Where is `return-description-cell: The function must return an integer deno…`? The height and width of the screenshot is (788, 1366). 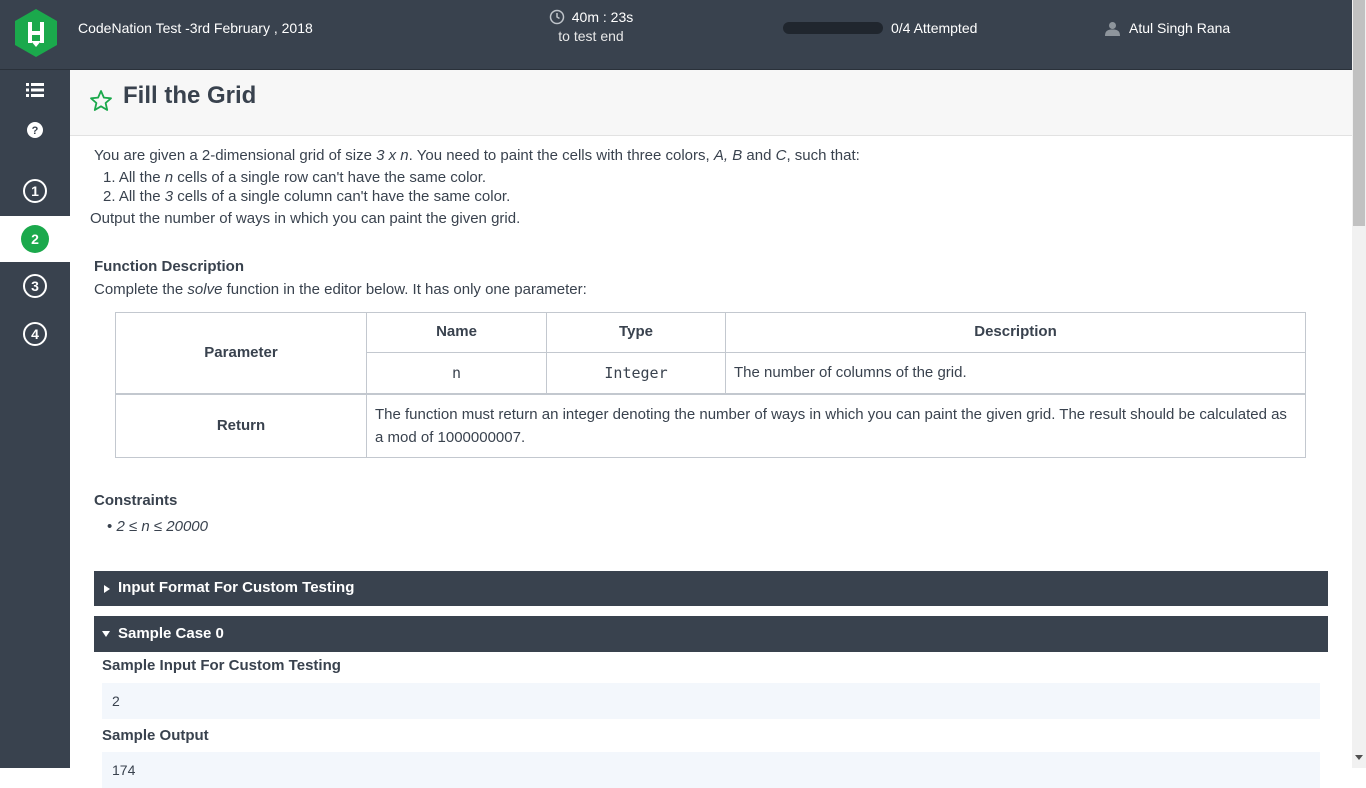
return-description-cell: The function must return an integer deno… is located at coordinates (836, 426).